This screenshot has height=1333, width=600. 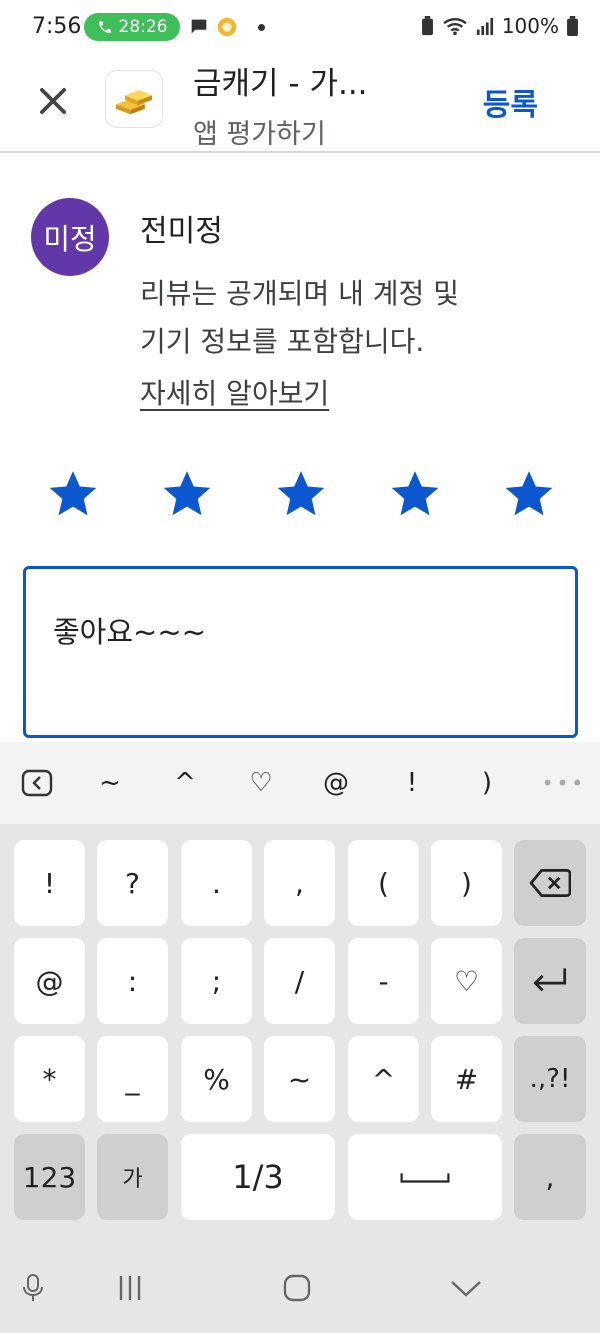 What do you see at coordinates (104, 27) in the screenshot?
I see `phone-icon` at bounding box center [104, 27].